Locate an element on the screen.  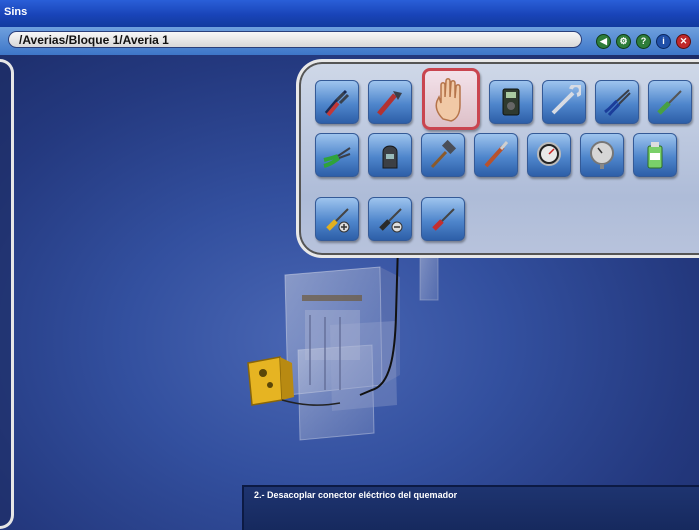
pressure-gauge-icon is located at coordinates (549, 155).